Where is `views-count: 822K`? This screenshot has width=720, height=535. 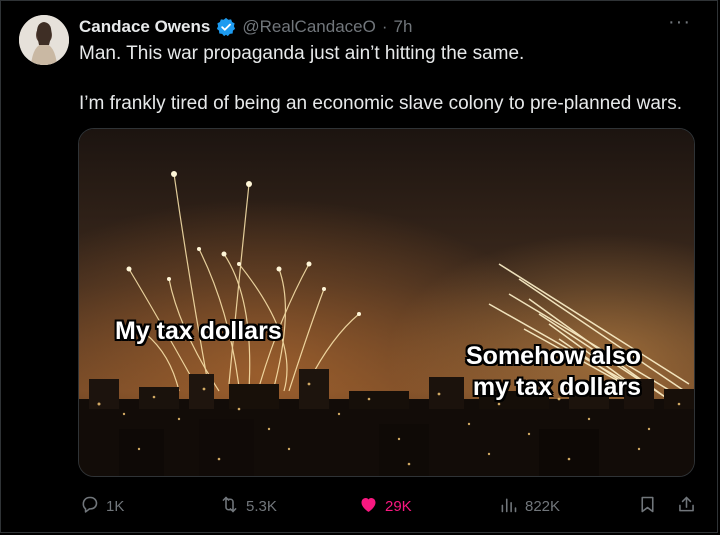 views-count: 822K is located at coordinates (543, 506).